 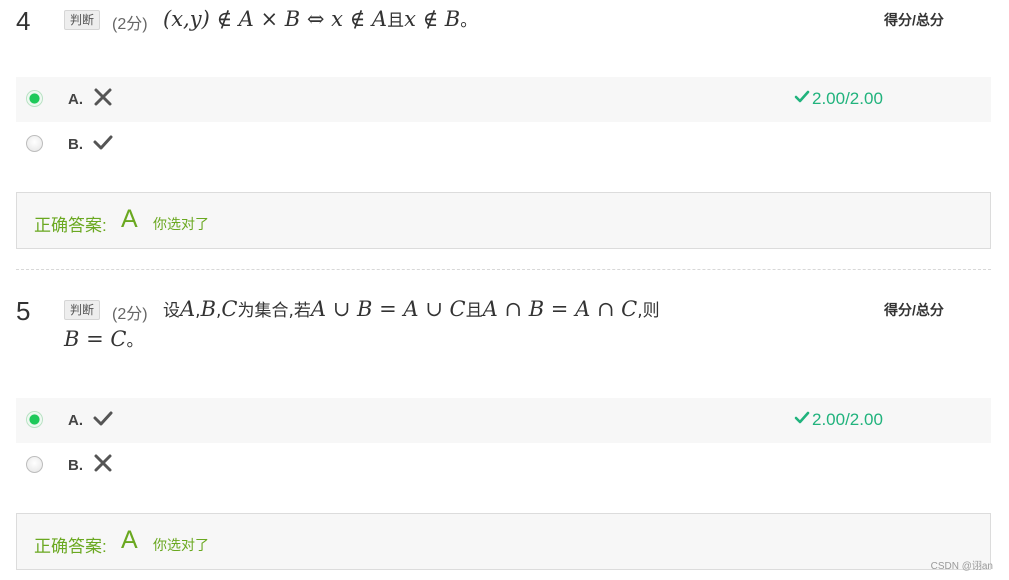 I want to click on stem-formula: x ∉ B, so click(x=432, y=19).